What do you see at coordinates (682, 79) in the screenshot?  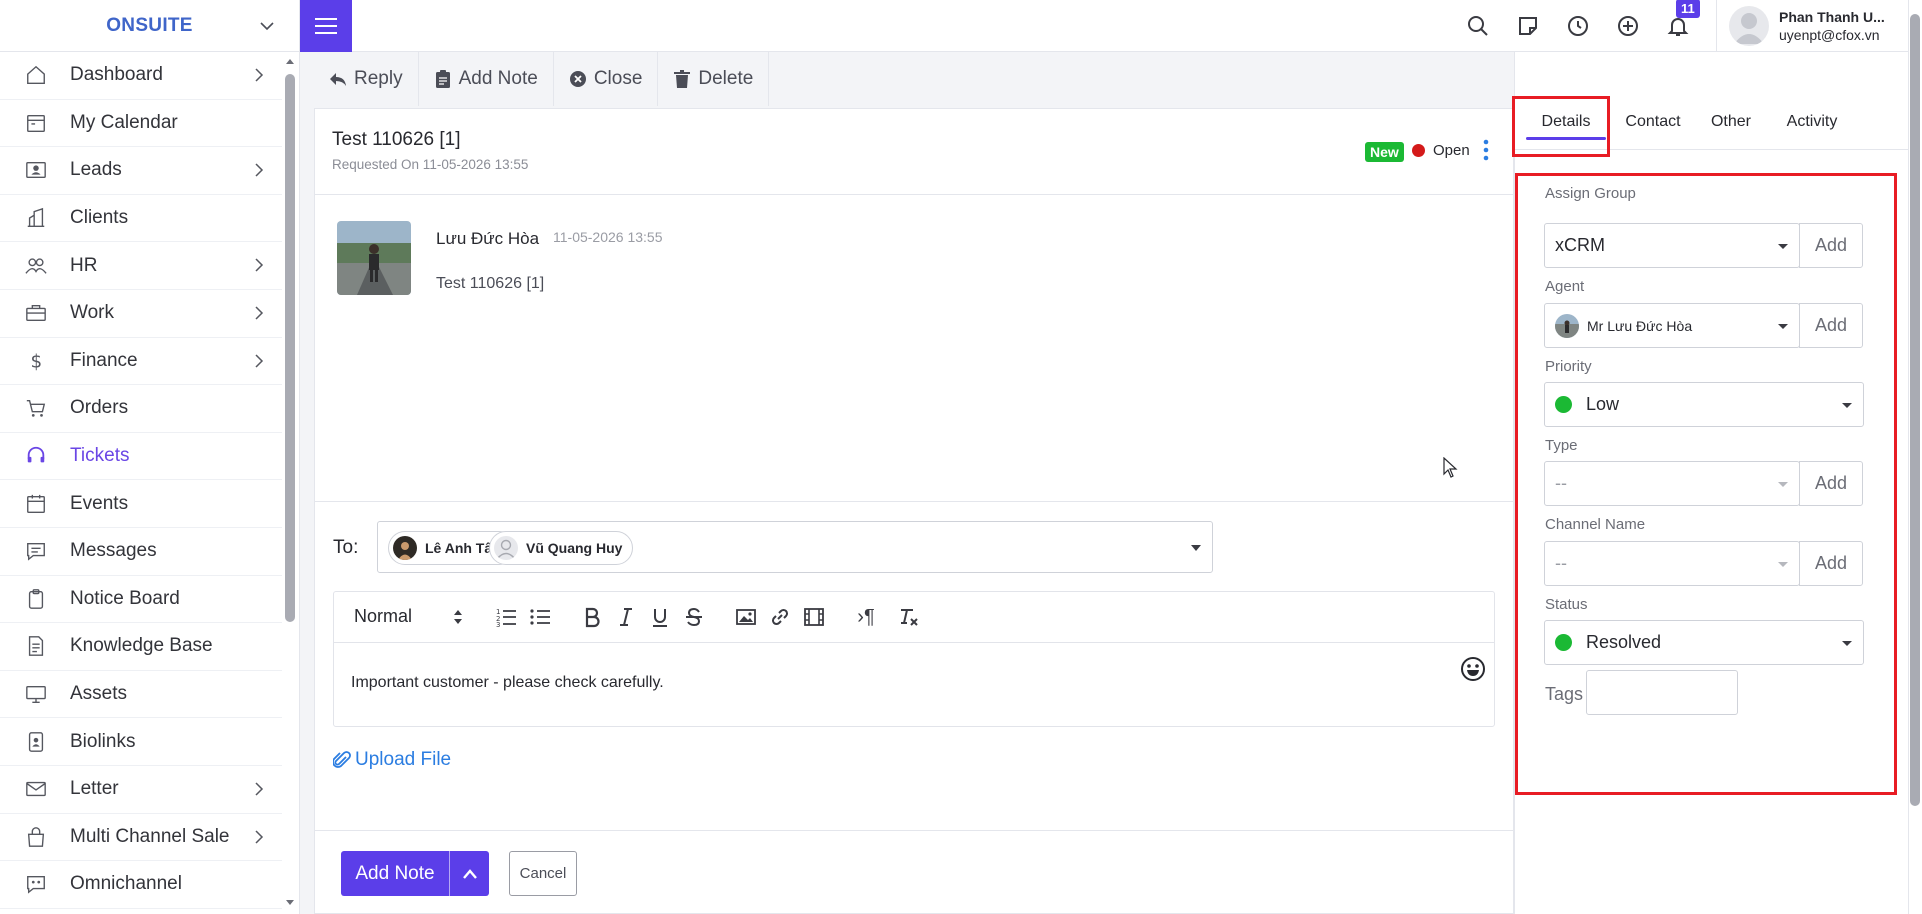 I see `trash-icon` at bounding box center [682, 79].